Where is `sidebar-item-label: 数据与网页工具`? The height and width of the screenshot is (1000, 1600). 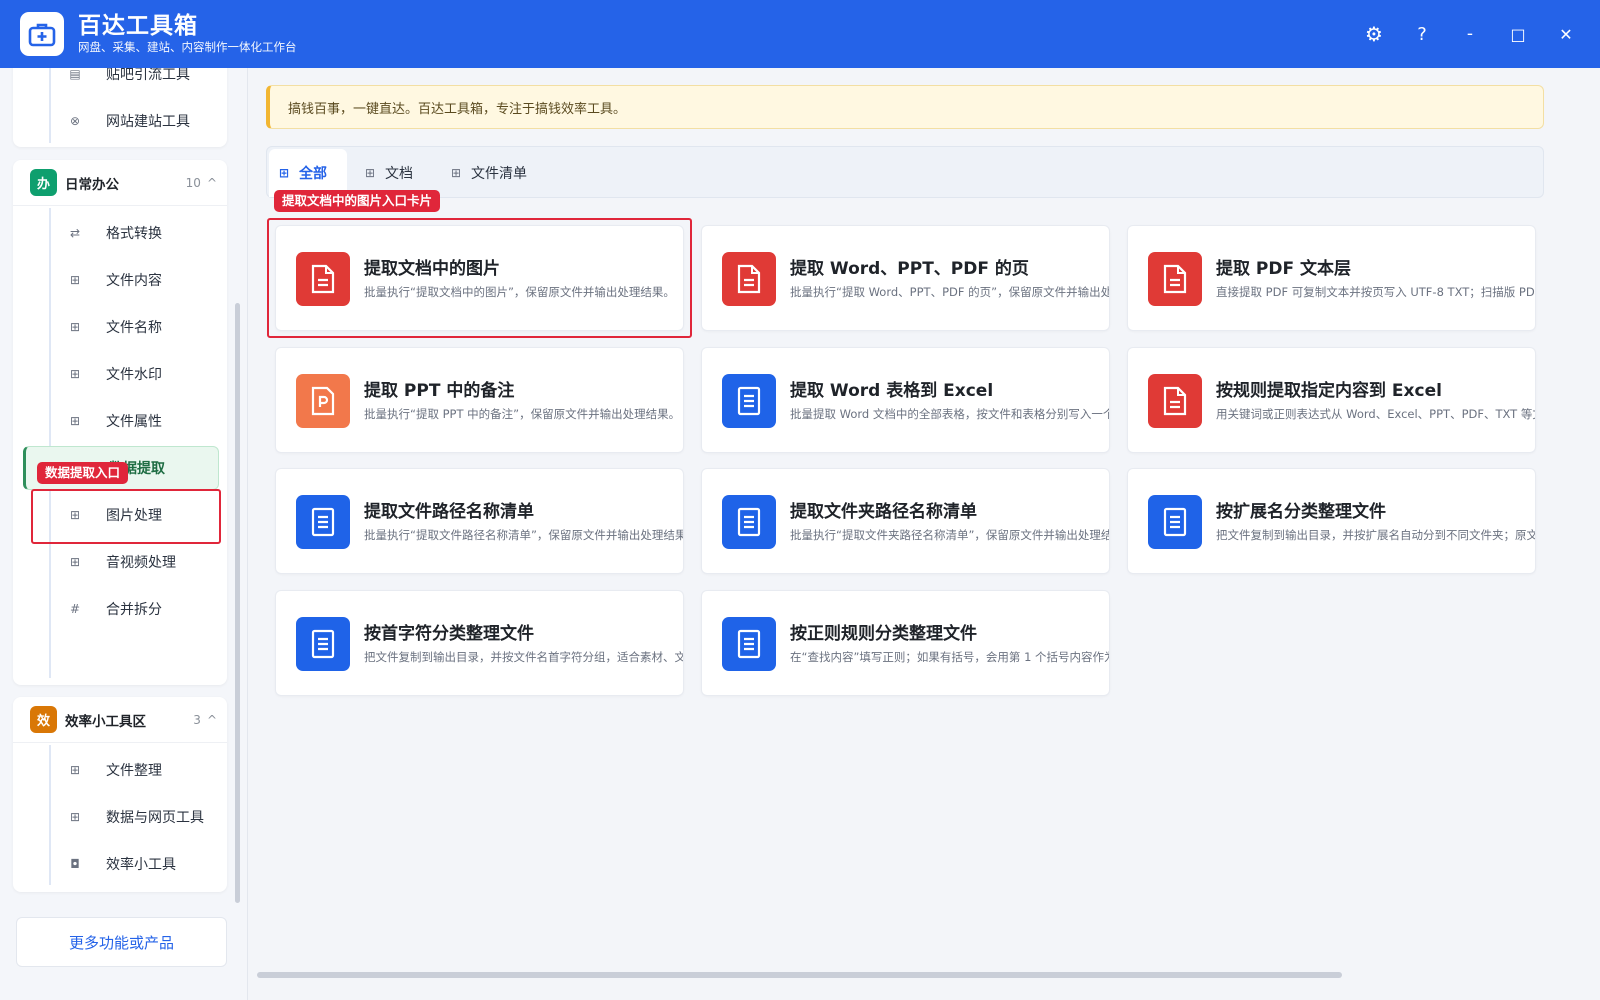 sidebar-item-label: 数据与网页工具 is located at coordinates (155, 818).